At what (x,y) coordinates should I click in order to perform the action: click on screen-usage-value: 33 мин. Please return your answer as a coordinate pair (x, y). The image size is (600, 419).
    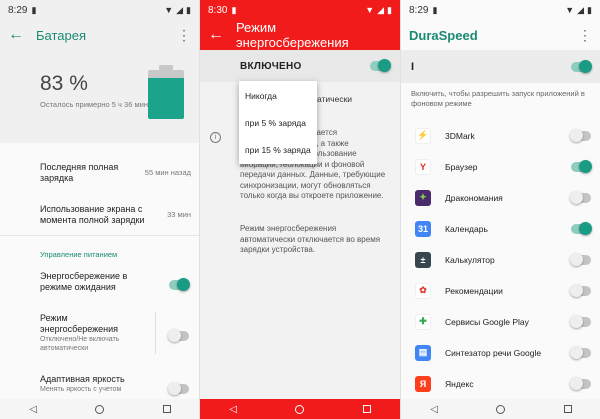
    Looking at the image, I should click on (179, 214).